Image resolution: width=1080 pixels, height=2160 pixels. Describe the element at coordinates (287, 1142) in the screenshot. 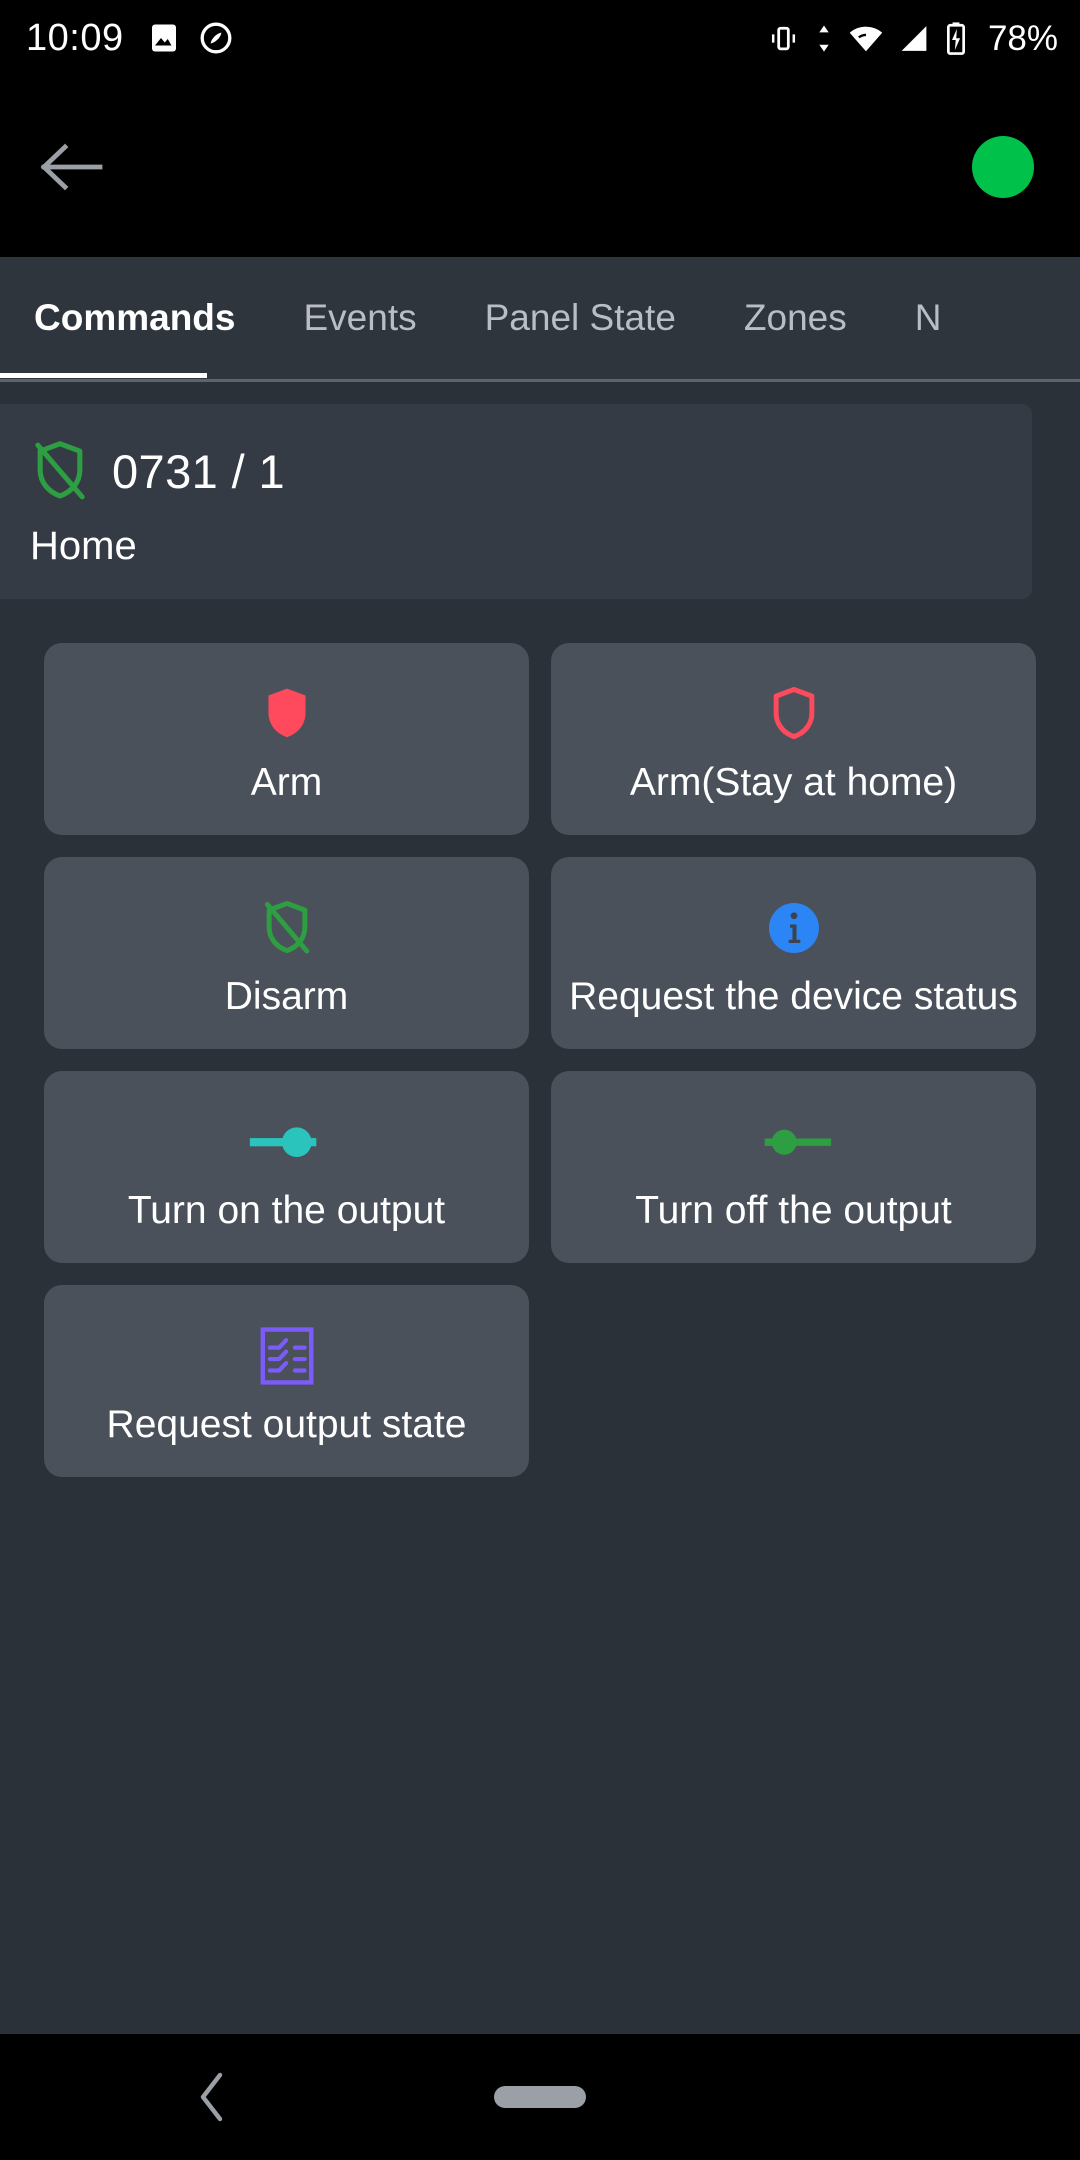

I see `toggle-on-icon` at that location.